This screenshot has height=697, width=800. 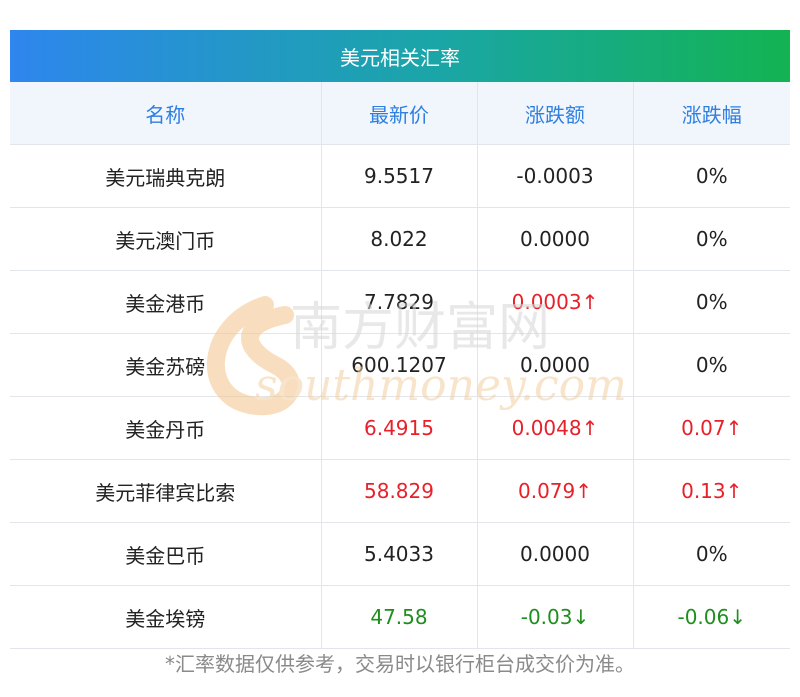 I want to click on rate-price-cell: 5.4033, so click(x=399, y=554).